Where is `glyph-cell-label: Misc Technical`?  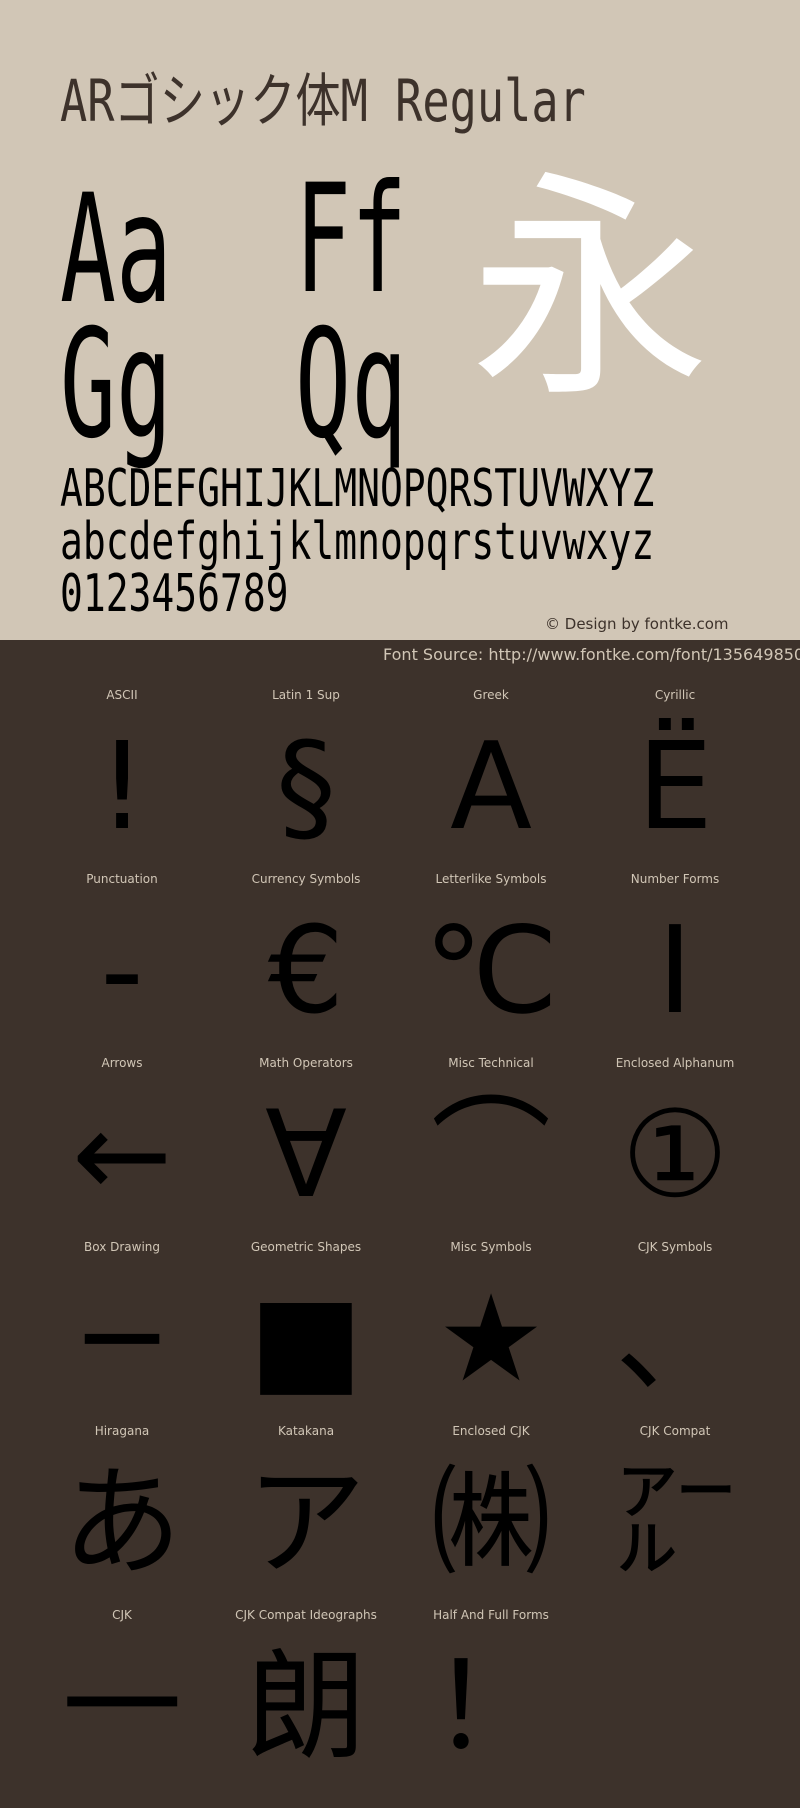 glyph-cell-label: Misc Technical is located at coordinates (491, 1063).